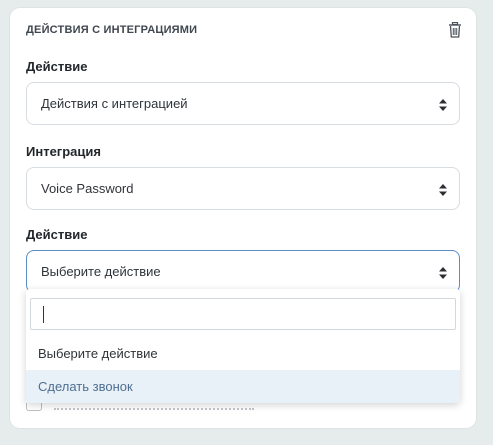 This screenshot has height=445, width=493. I want to click on integration-label: Интеграция, so click(63, 151).